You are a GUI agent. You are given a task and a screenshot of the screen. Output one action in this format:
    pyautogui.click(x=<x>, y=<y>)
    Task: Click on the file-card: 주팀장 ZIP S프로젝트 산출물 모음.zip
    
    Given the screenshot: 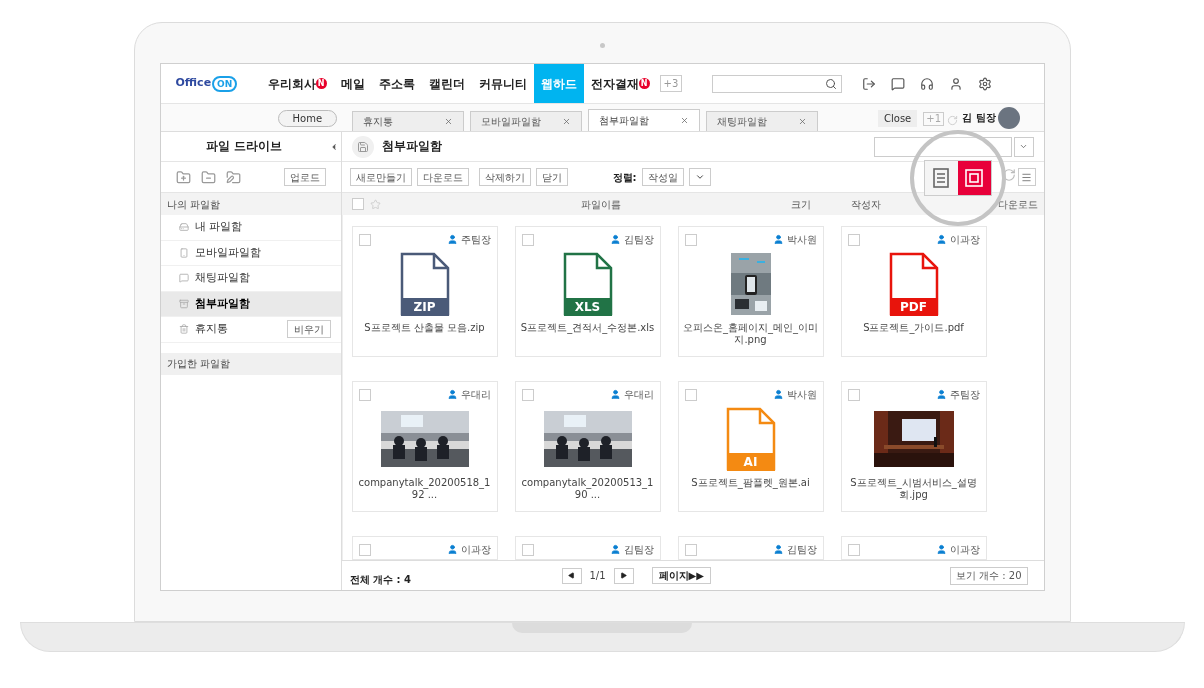 What is the action you would take?
    pyautogui.click(x=424, y=291)
    